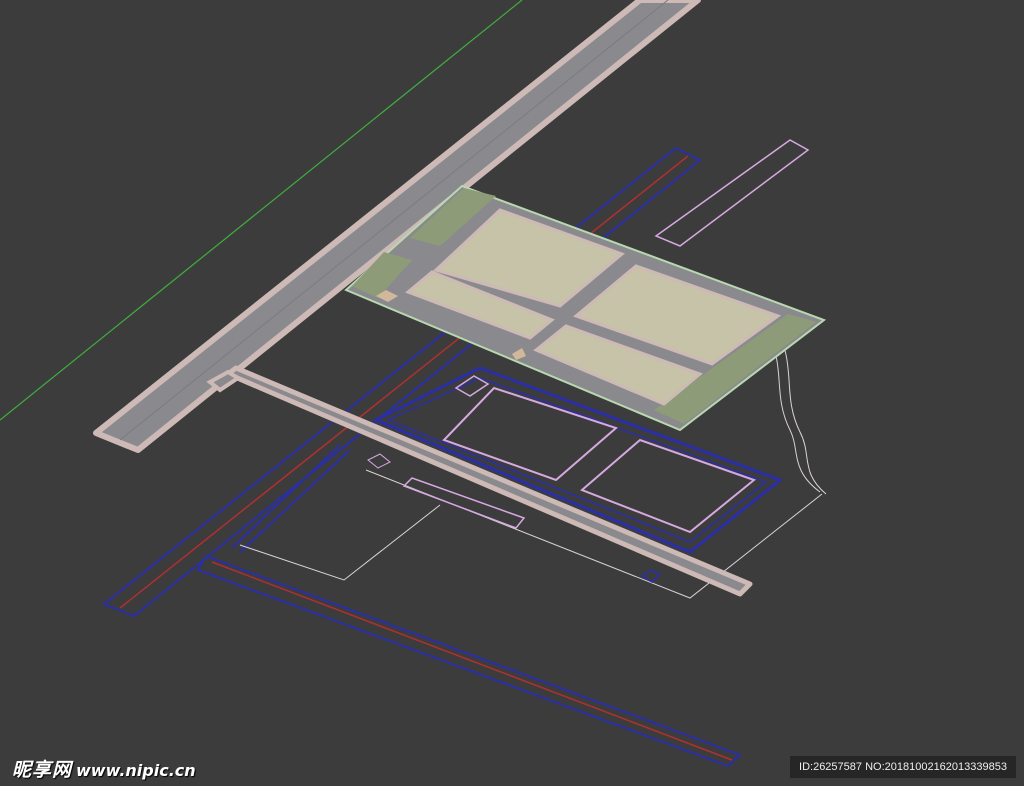  I want to click on upper-plot-outline, so click(732, 193).